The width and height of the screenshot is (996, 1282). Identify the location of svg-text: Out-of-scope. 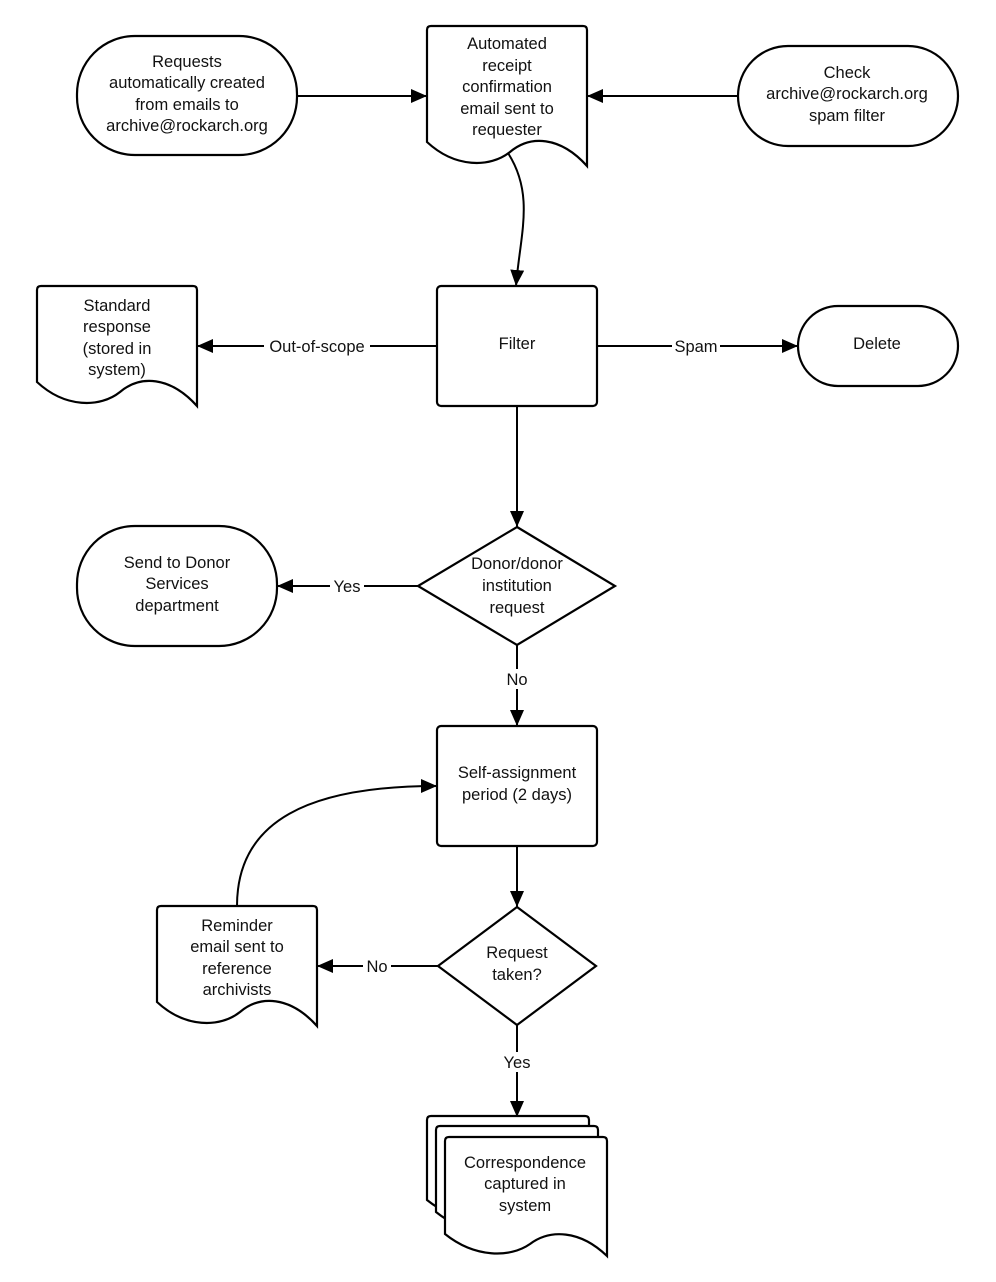
(316, 347).